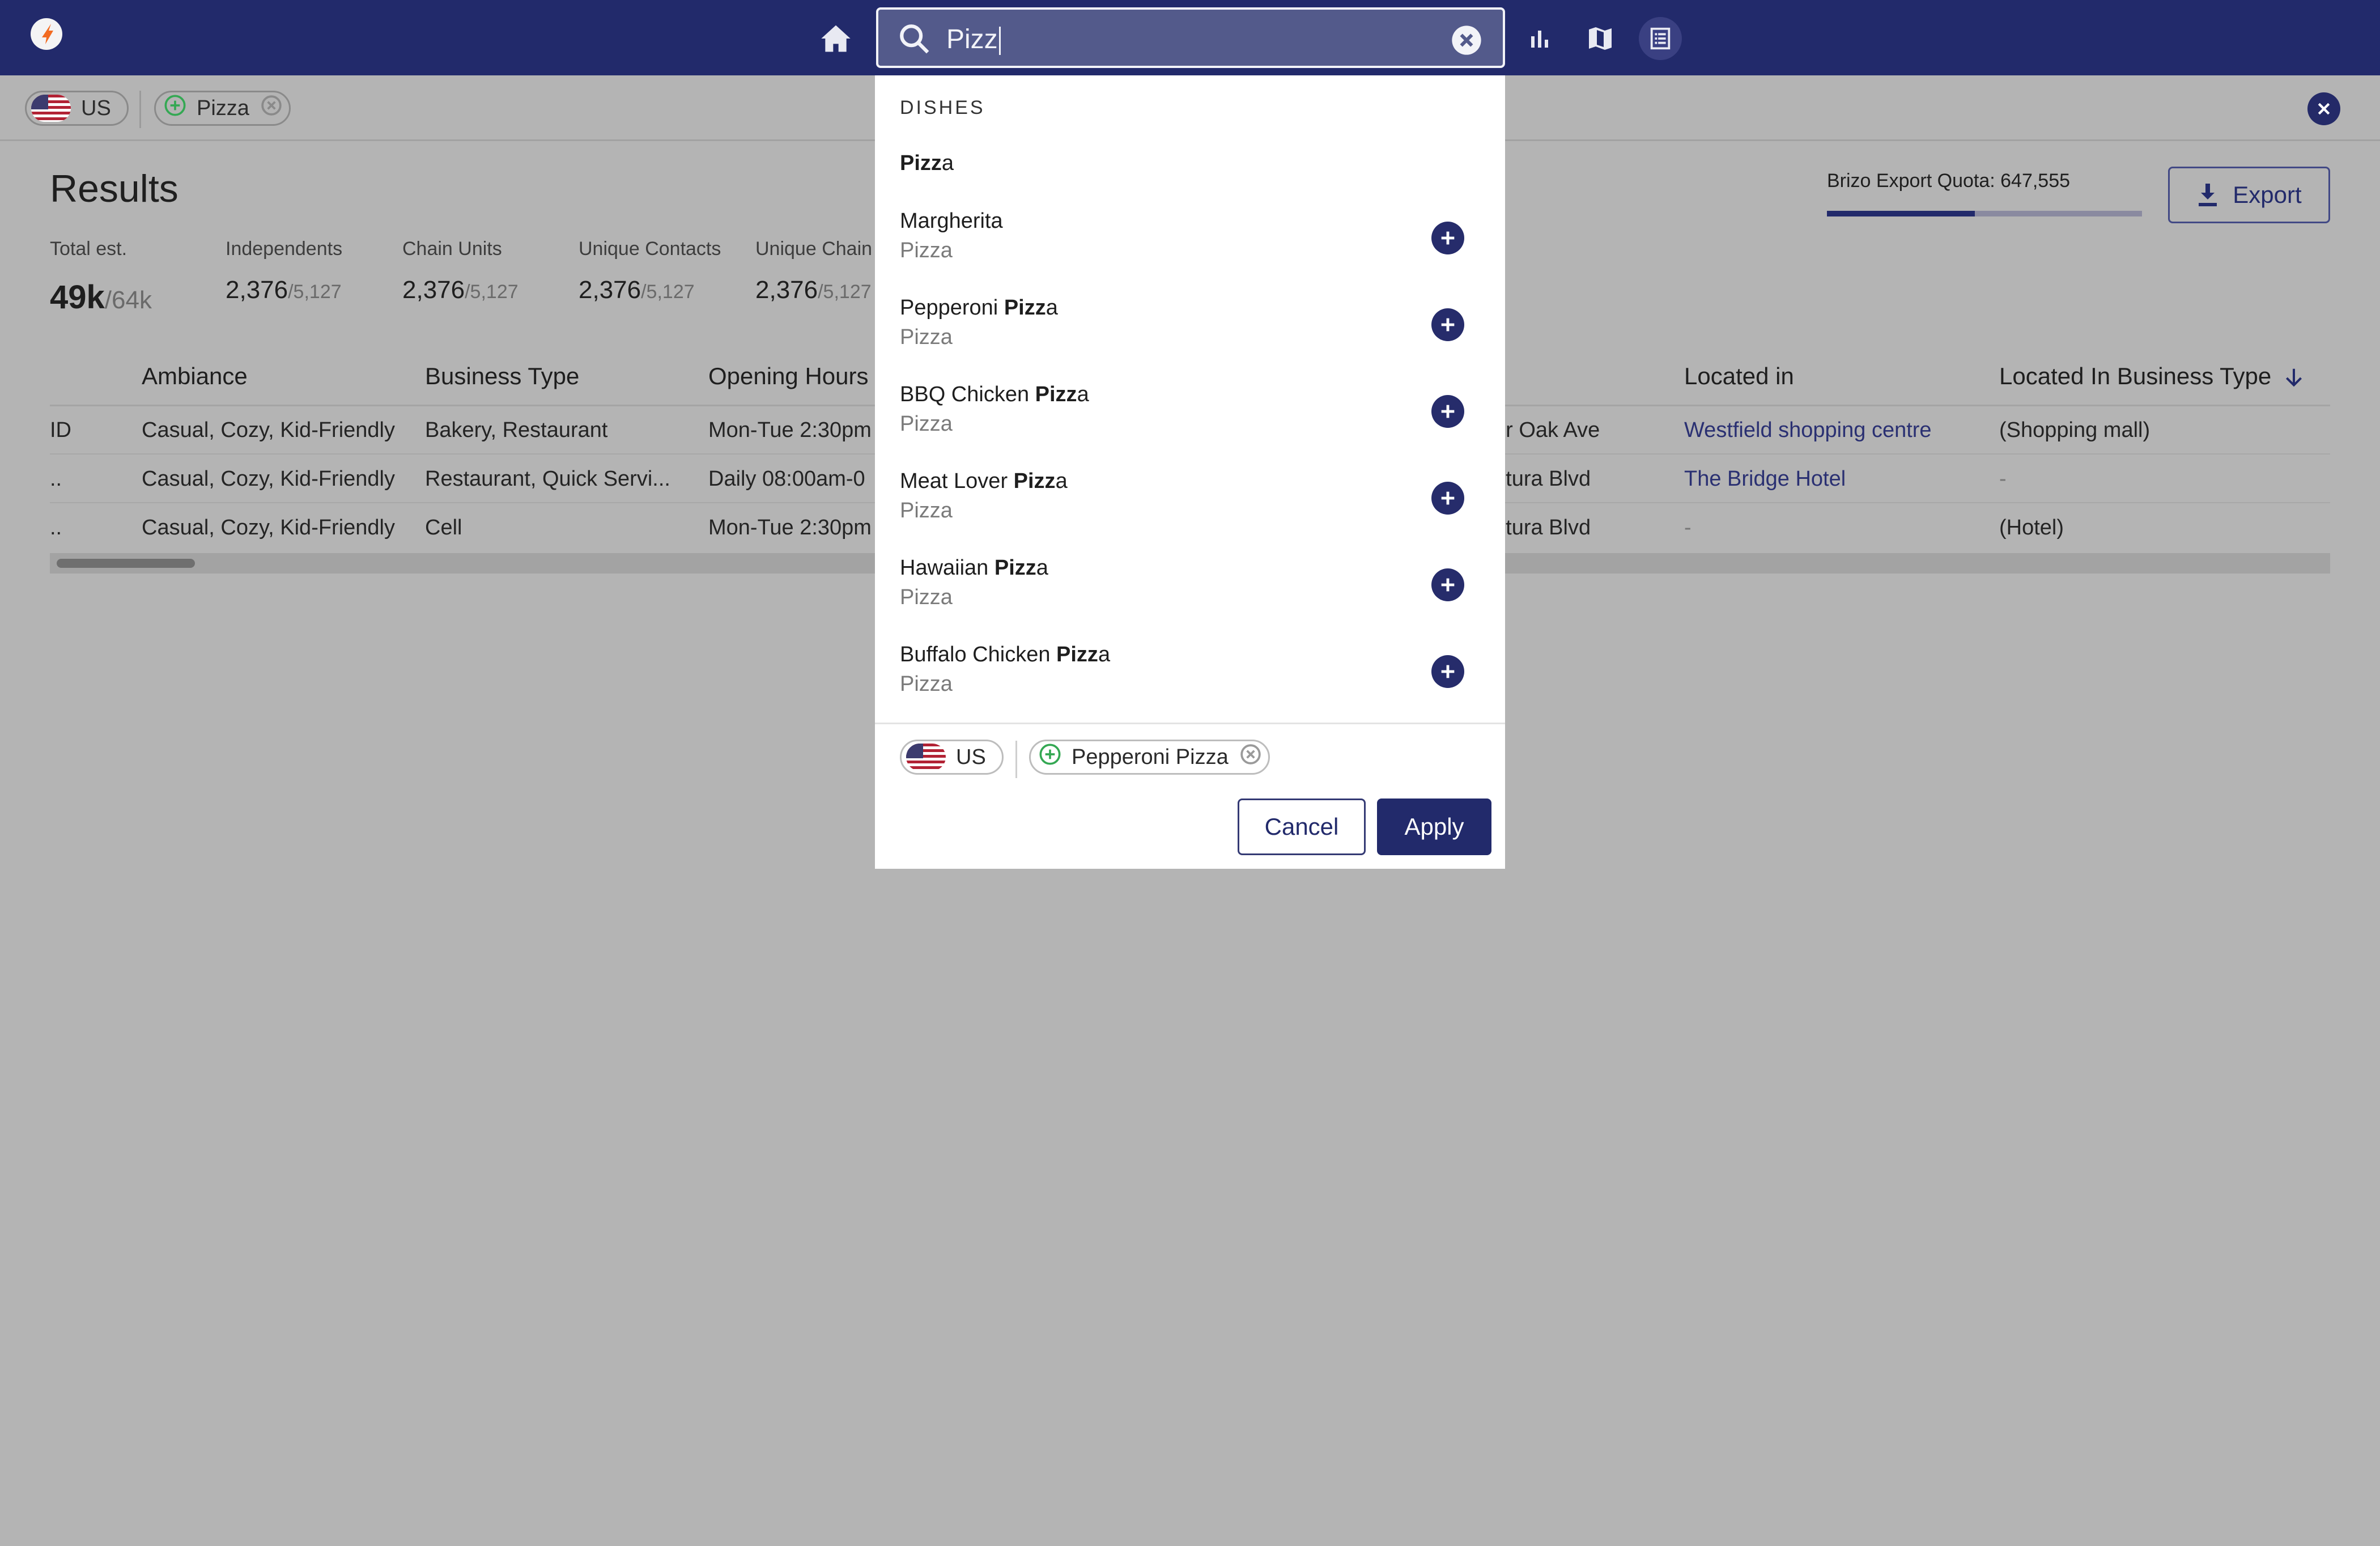 This screenshot has height=1546, width=2380. What do you see at coordinates (2003, 479) in the screenshot?
I see `table-cell-located-type: -` at bounding box center [2003, 479].